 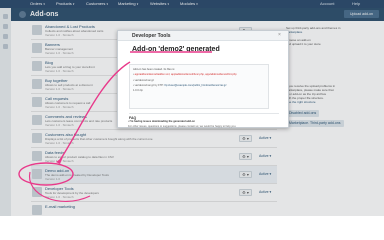 I want to click on close-icon: ×, so click(x=279, y=35).